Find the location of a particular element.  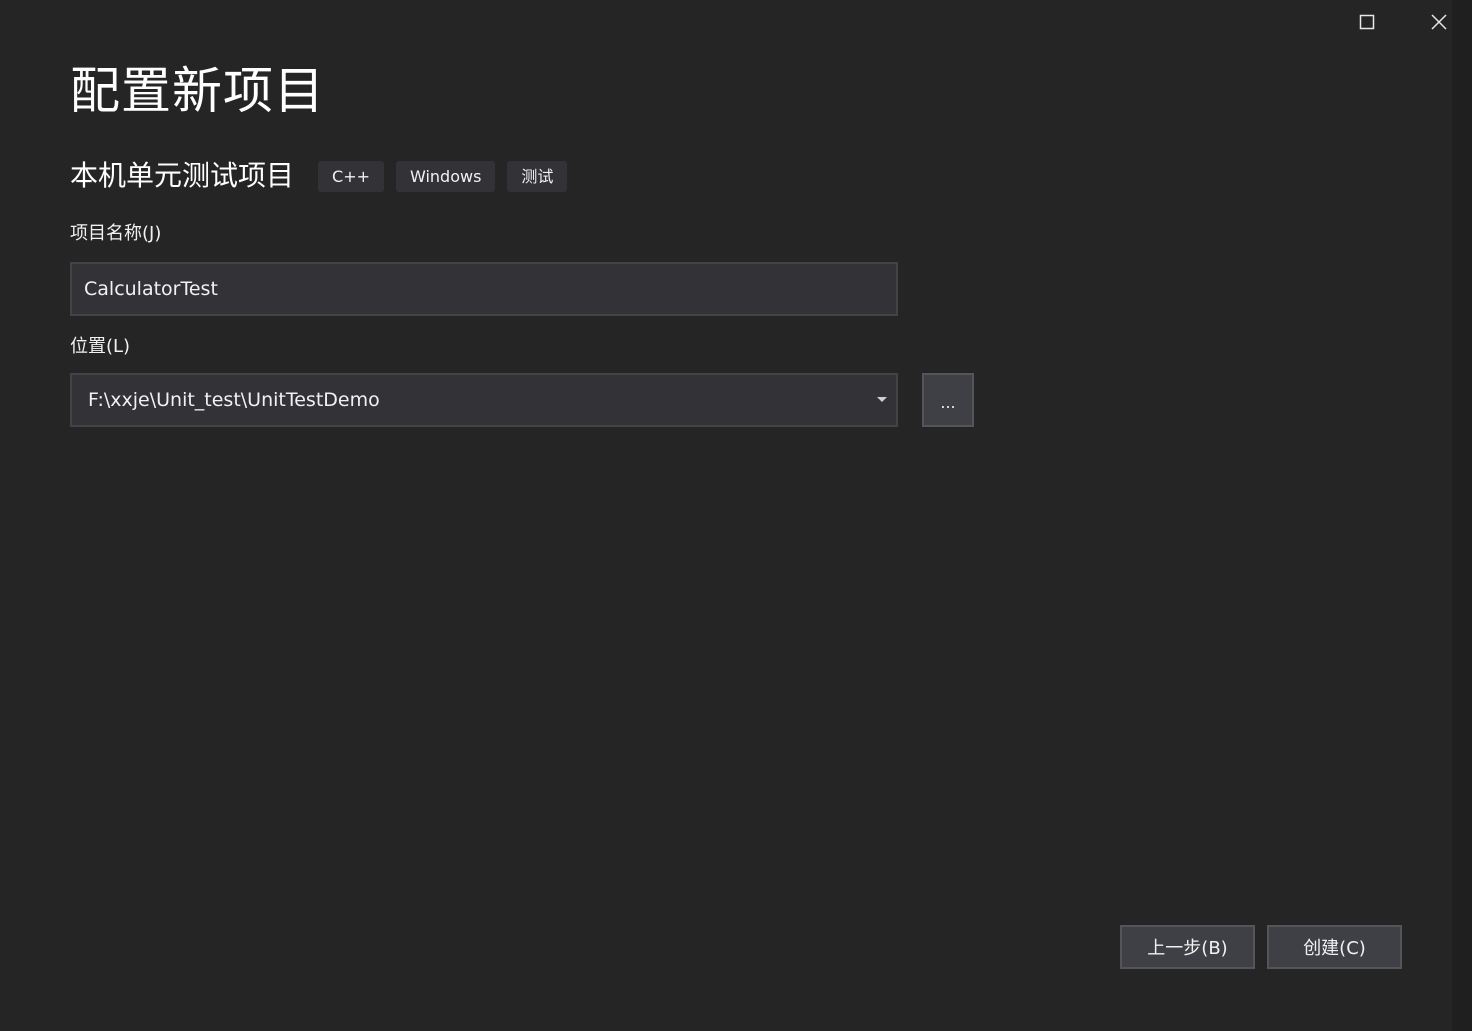

location-label: 位置(L) is located at coordinates (100, 346).